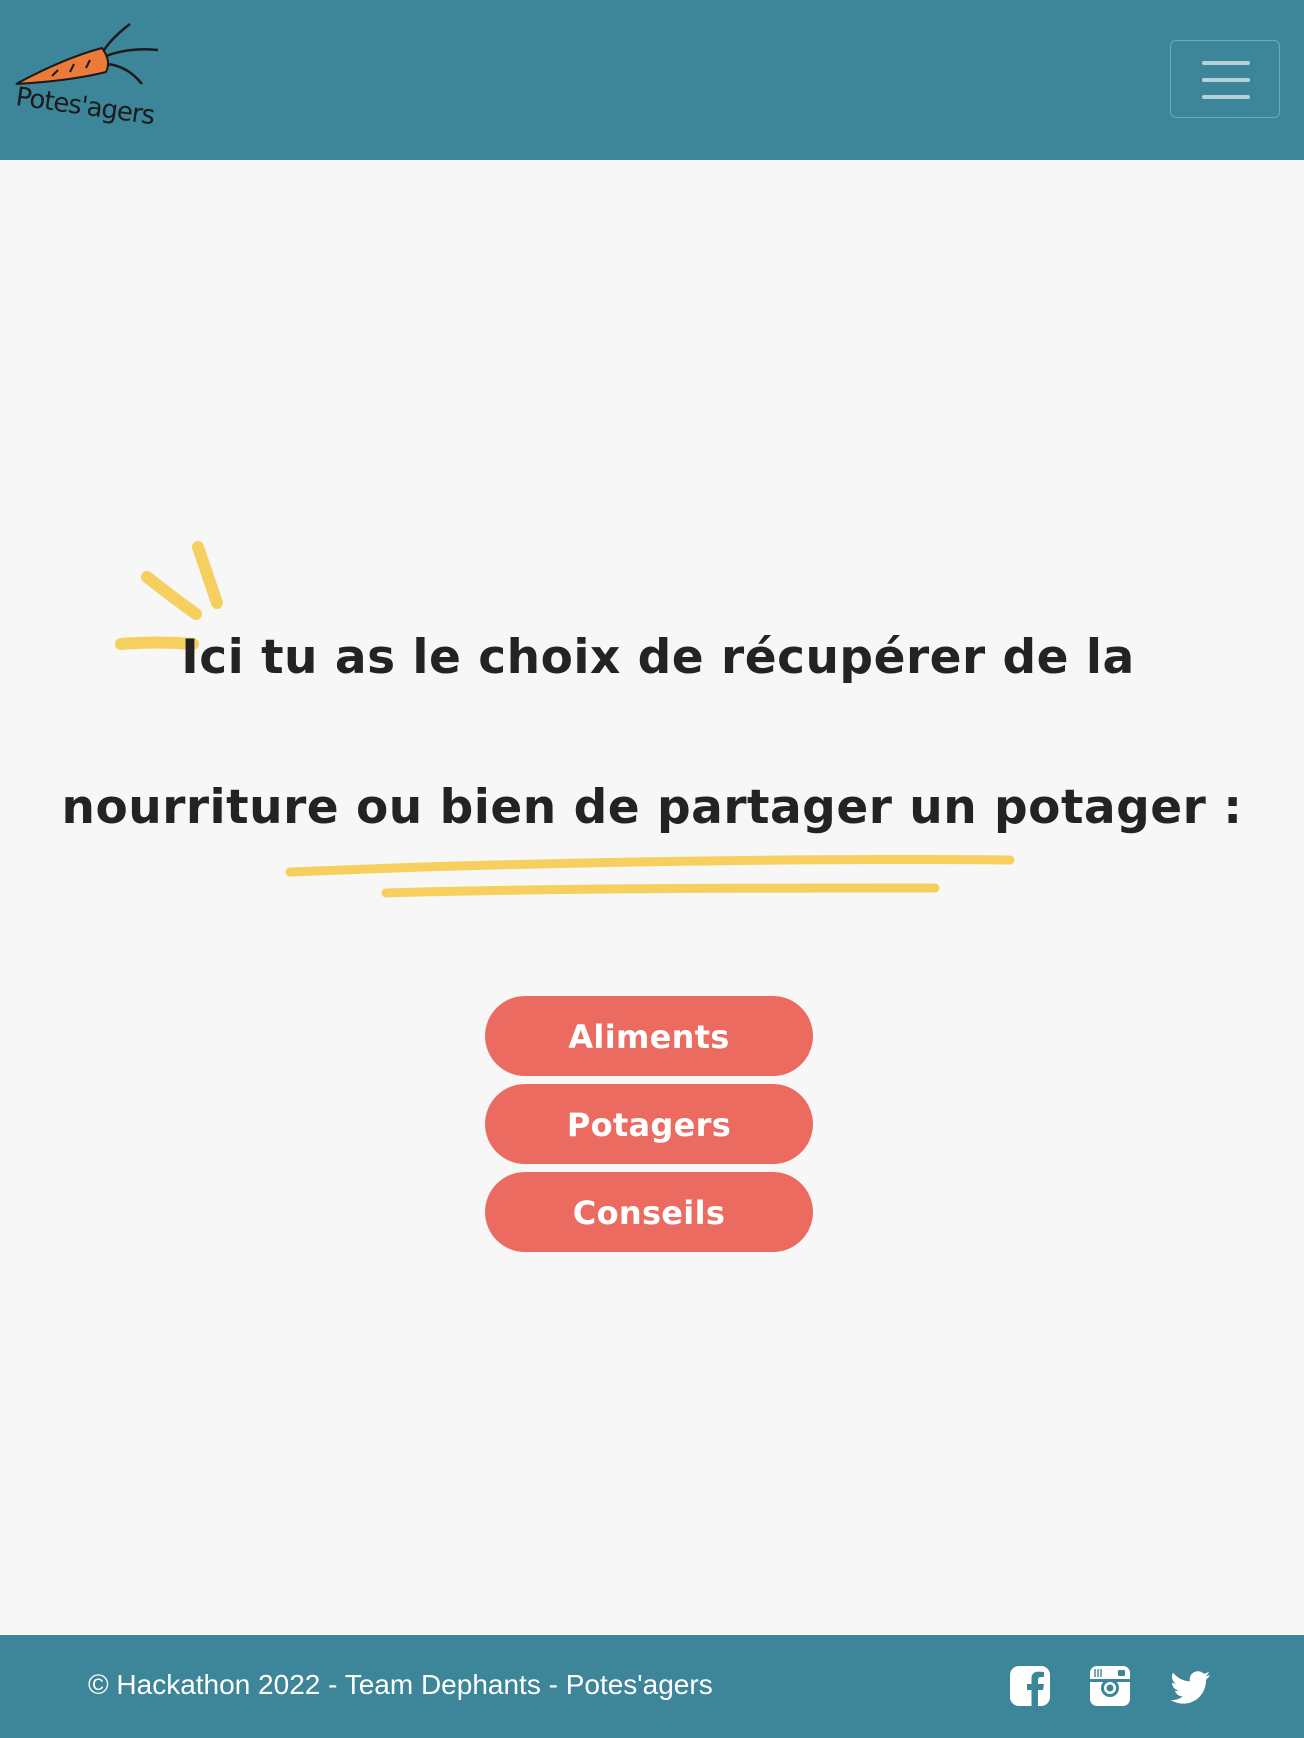  I want to click on potagers-button: Potagers, so click(649, 1124).